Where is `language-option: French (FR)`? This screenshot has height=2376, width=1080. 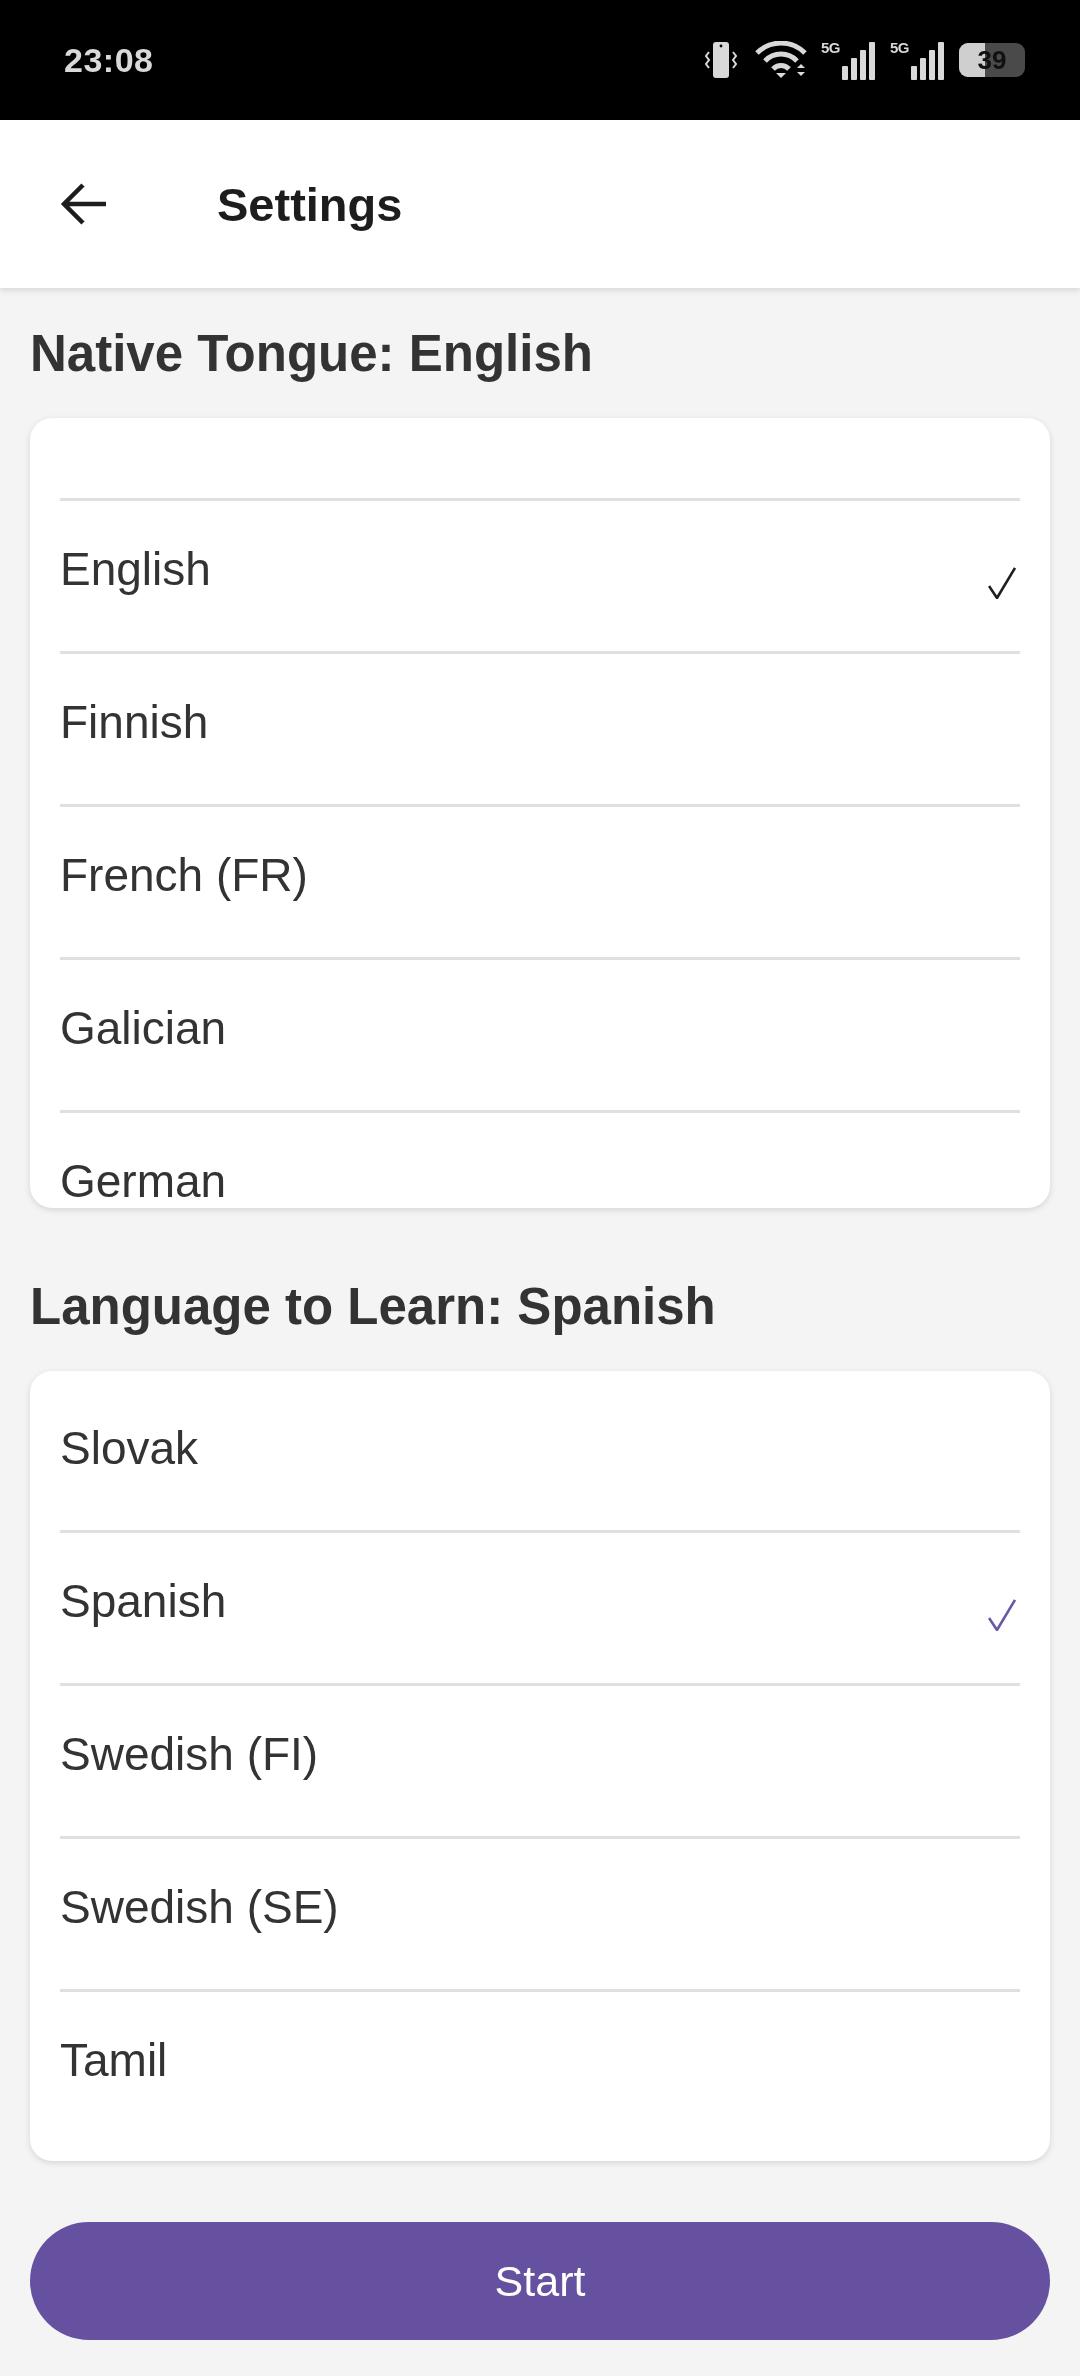 language-option: French (FR) is located at coordinates (540, 880).